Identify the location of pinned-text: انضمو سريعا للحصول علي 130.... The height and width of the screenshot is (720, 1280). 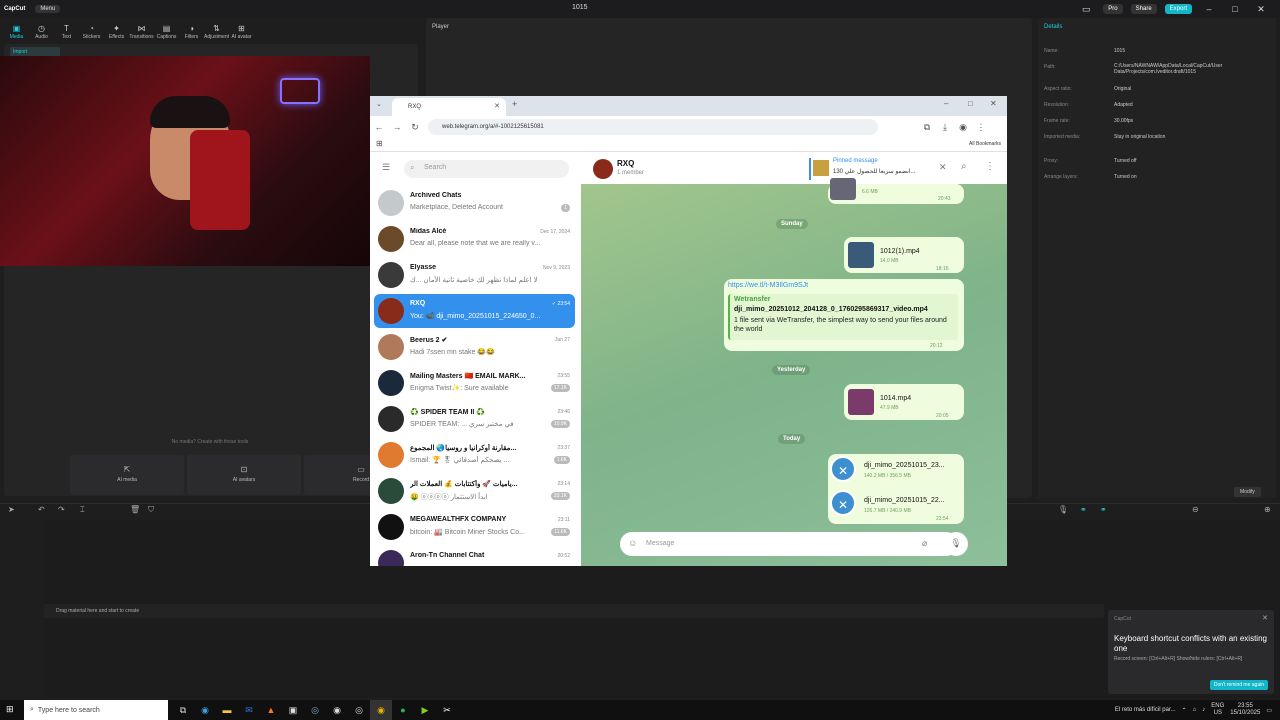
(883, 171).